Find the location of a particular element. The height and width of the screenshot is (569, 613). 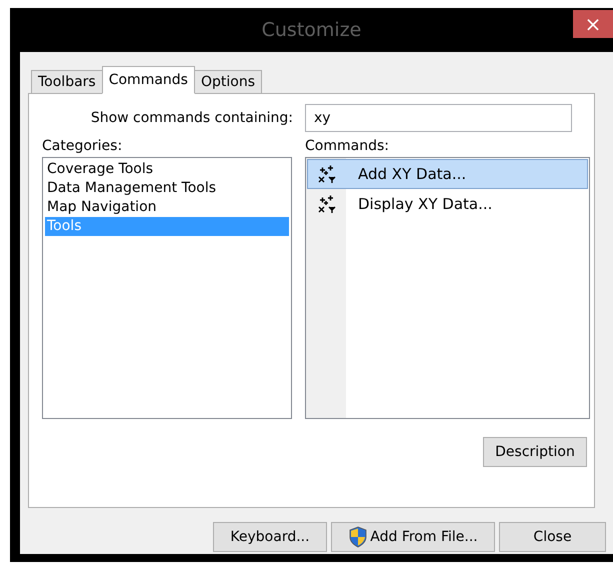

dialog-button: Close is located at coordinates (552, 537).